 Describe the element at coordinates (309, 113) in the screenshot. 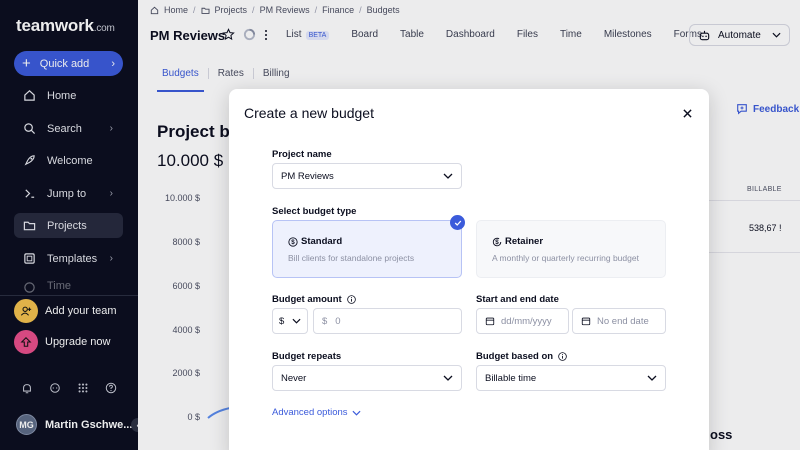

I see `modal-title: Create a new budget` at that location.